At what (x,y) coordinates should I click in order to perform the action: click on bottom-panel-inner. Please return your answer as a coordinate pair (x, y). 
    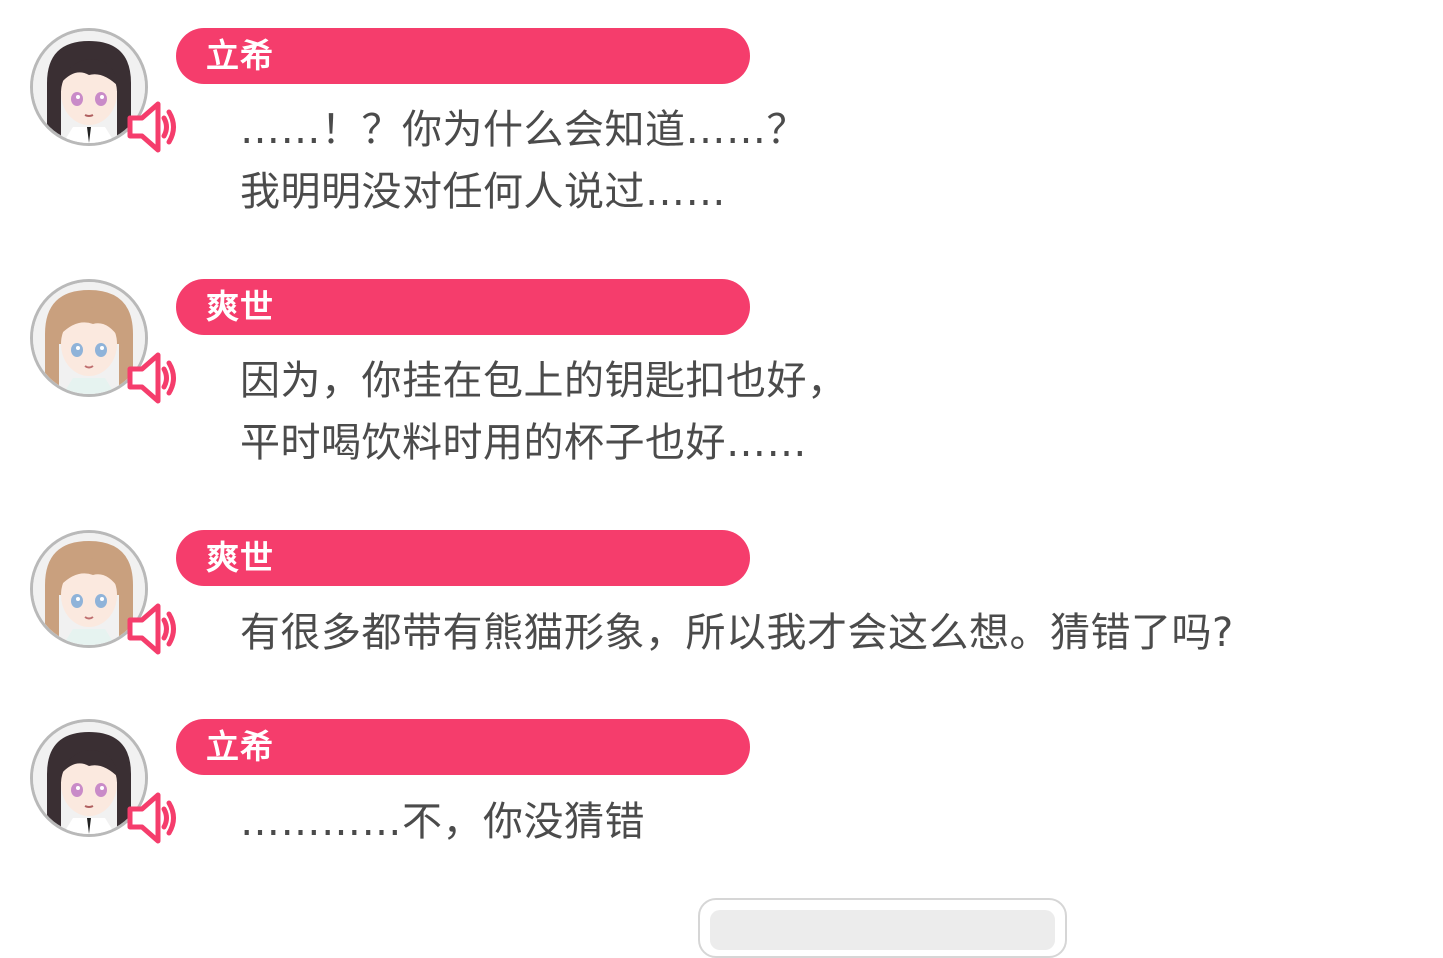
    Looking at the image, I should click on (882, 930).